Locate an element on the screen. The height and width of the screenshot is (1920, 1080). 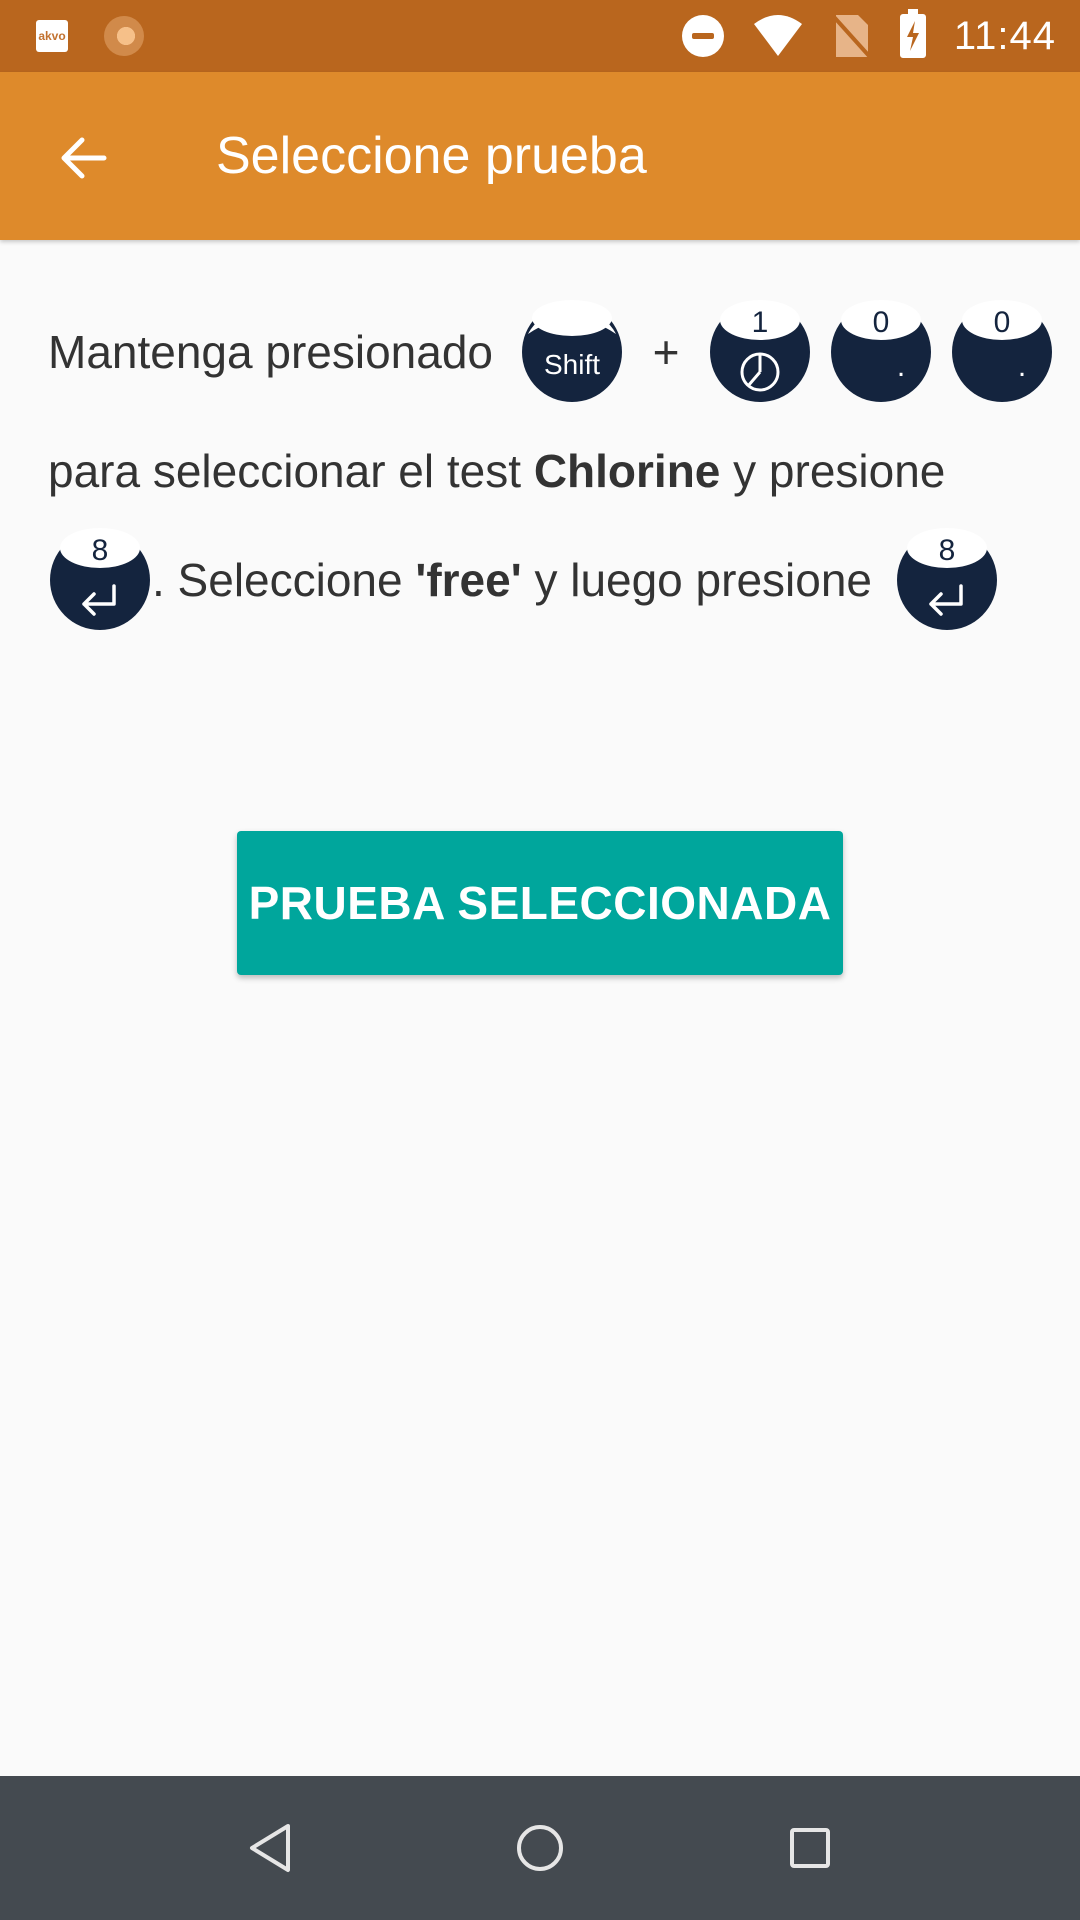
nav-recents-button is located at coordinates (810, 1848).